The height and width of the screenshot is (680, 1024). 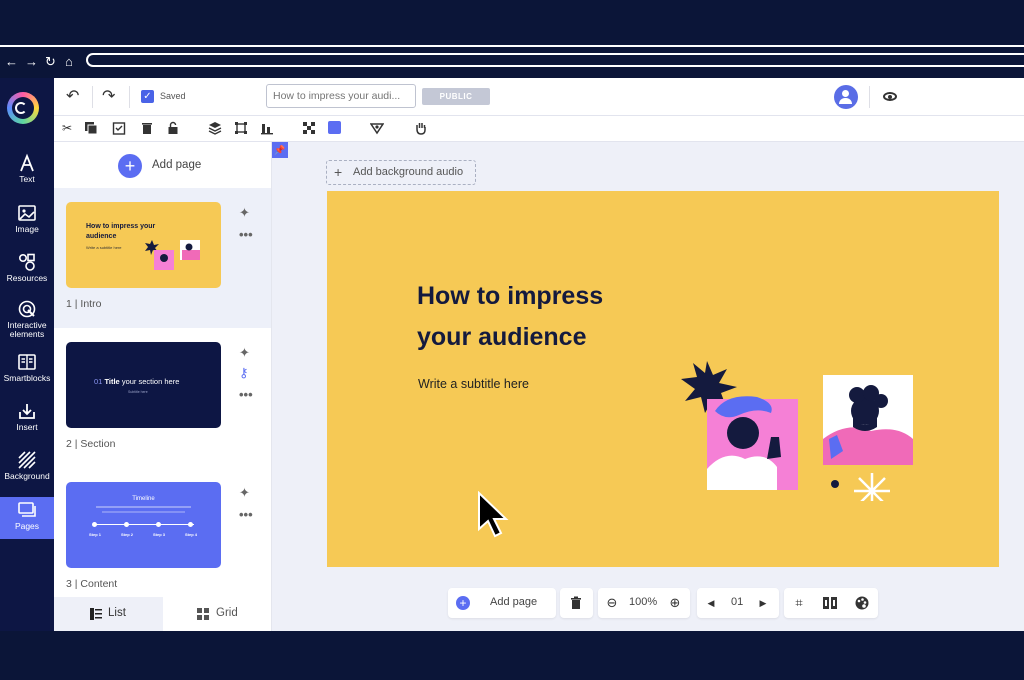 I want to click on zoom-out-icon: ⊖, so click(x=612, y=603).